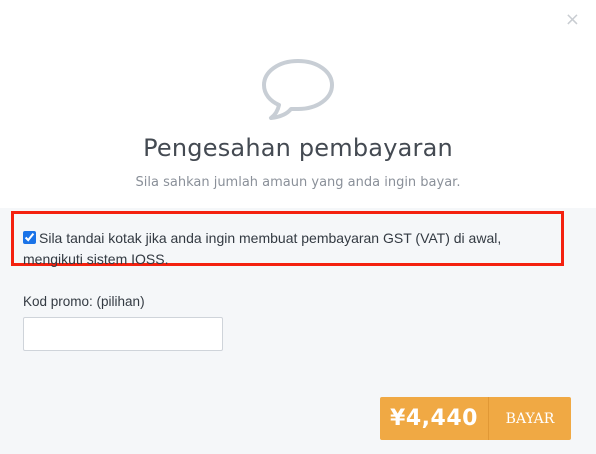 Image resolution: width=596 pixels, height=454 pixels. What do you see at coordinates (434, 418) in the screenshot?
I see `pay-amount: ¥4,440` at bounding box center [434, 418].